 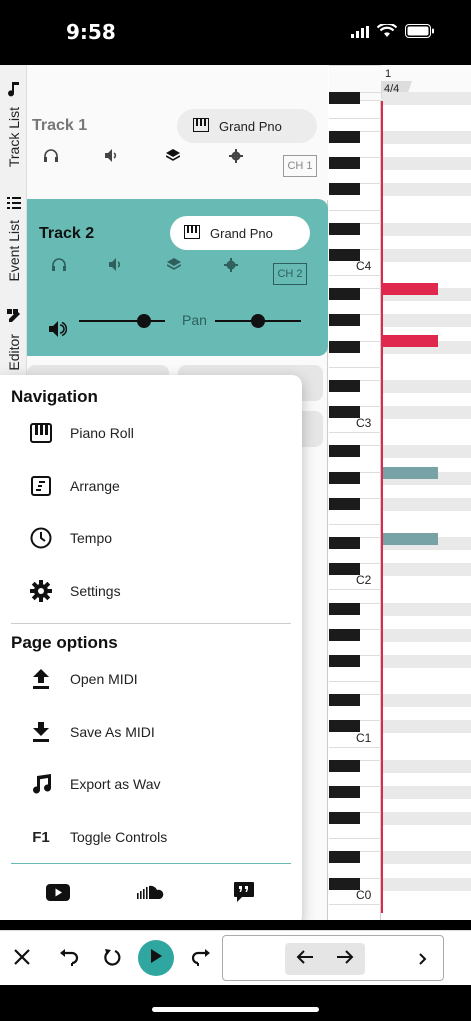 I want to click on menu-divider, so click(x=151, y=623).